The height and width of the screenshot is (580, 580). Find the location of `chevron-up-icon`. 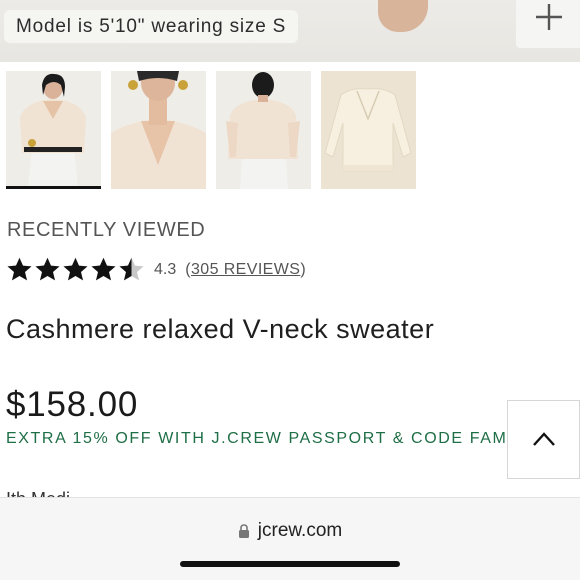

chevron-up-icon is located at coordinates (544, 439).